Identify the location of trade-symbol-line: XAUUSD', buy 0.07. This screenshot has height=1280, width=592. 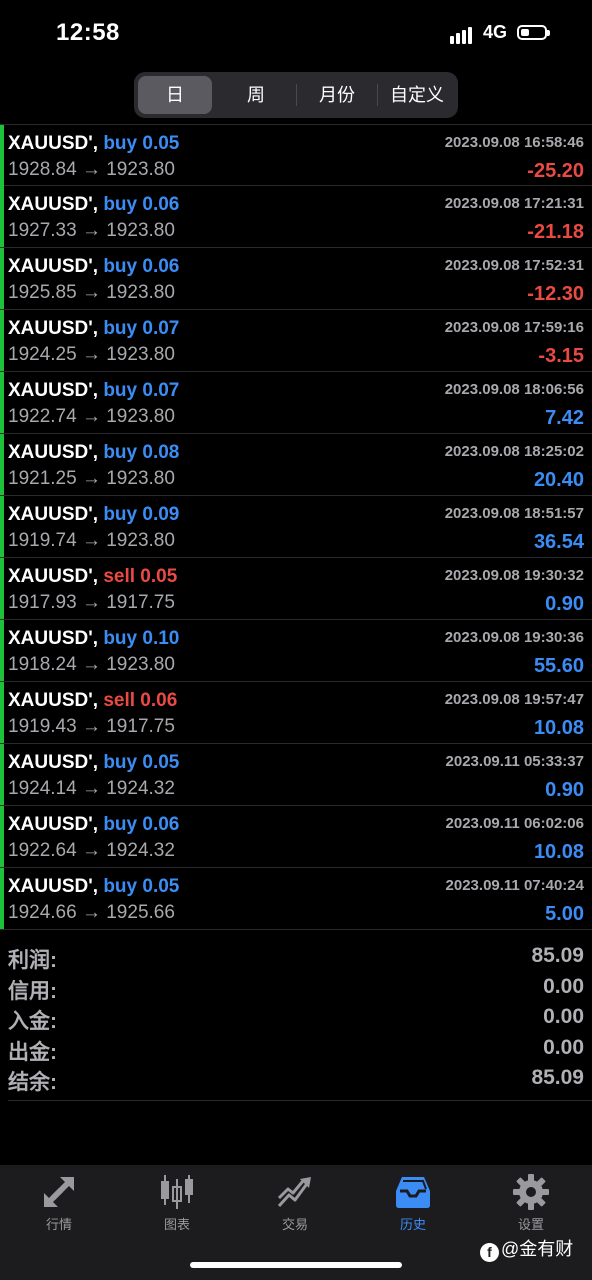
(93, 329).